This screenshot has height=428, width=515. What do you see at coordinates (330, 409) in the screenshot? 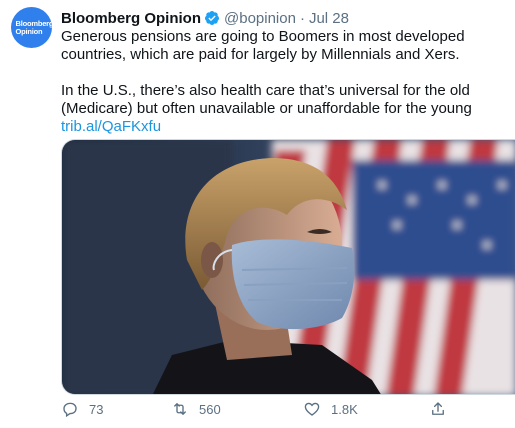
I see `like-button: 1.8K` at bounding box center [330, 409].